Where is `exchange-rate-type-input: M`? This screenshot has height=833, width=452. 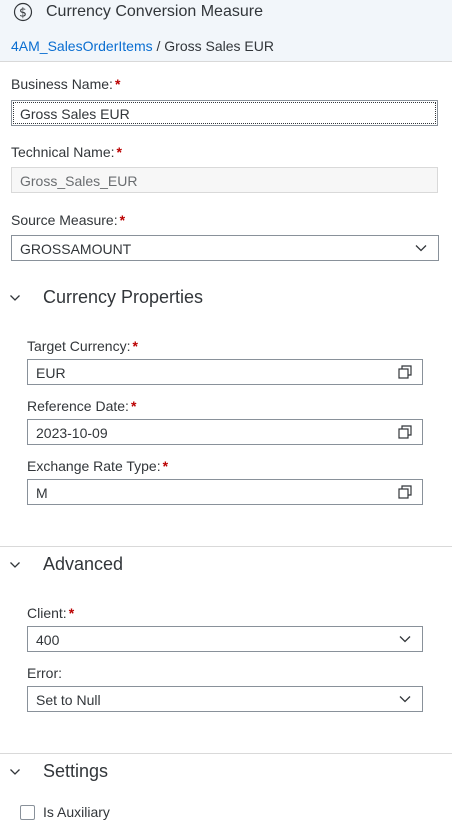 exchange-rate-type-input: M is located at coordinates (225, 492).